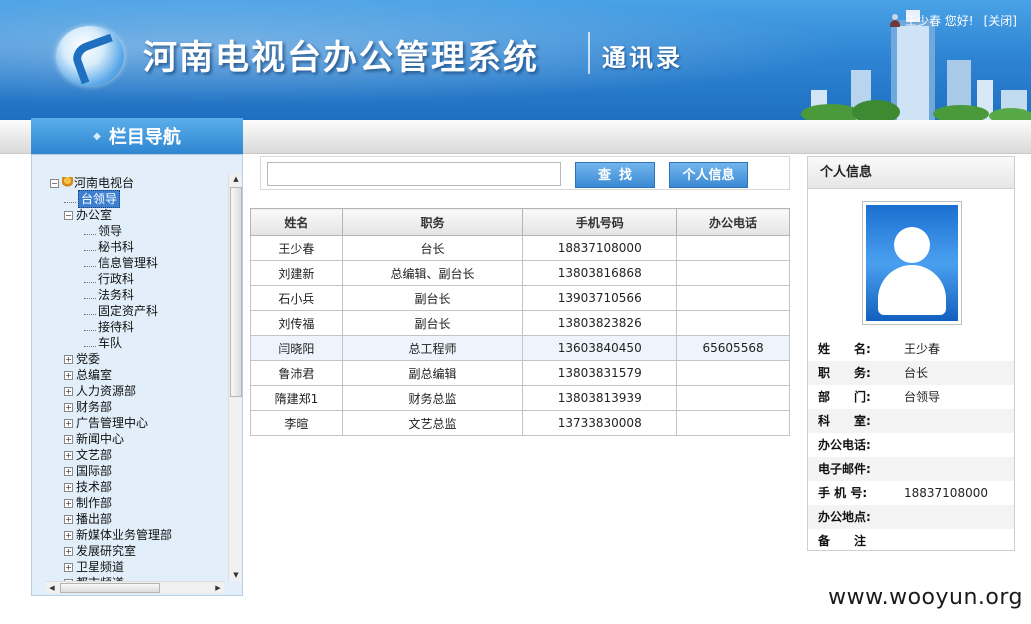 This screenshot has height=624, width=1031. What do you see at coordinates (140, 439) in the screenshot?
I see `tree-item-department: + 新闻中心` at bounding box center [140, 439].